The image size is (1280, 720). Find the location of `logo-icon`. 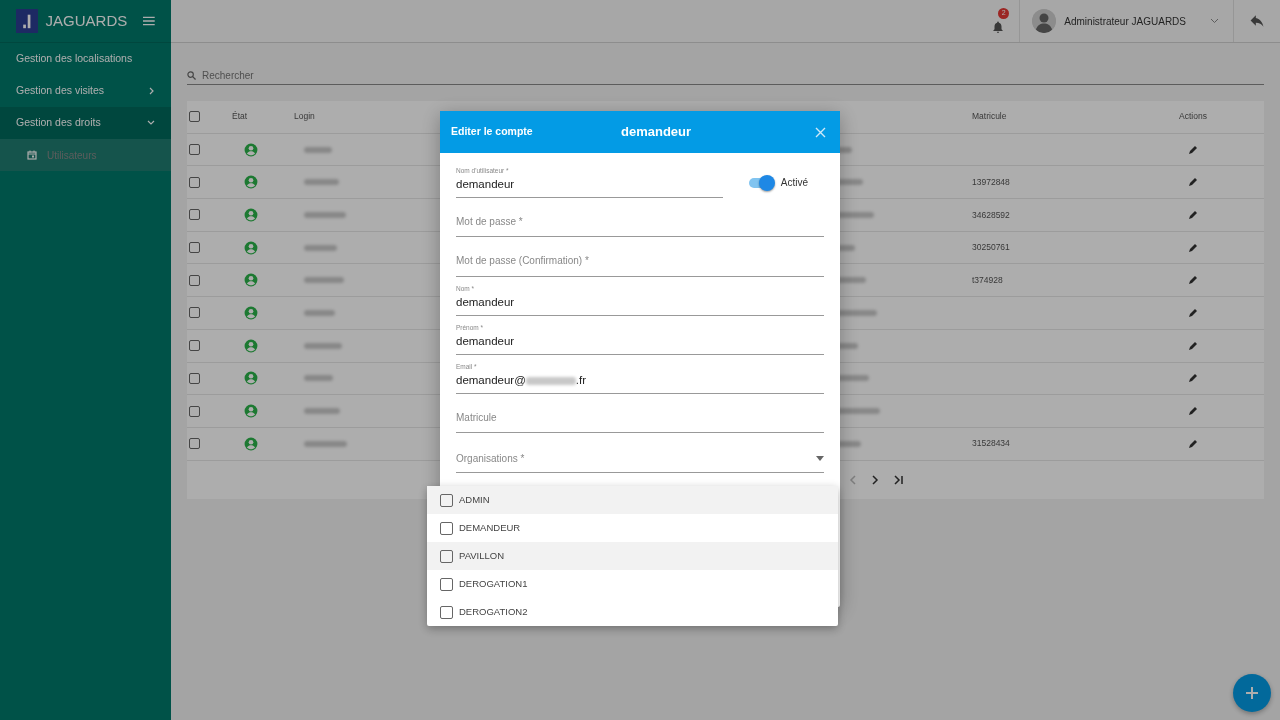

logo-icon is located at coordinates (27, 21).